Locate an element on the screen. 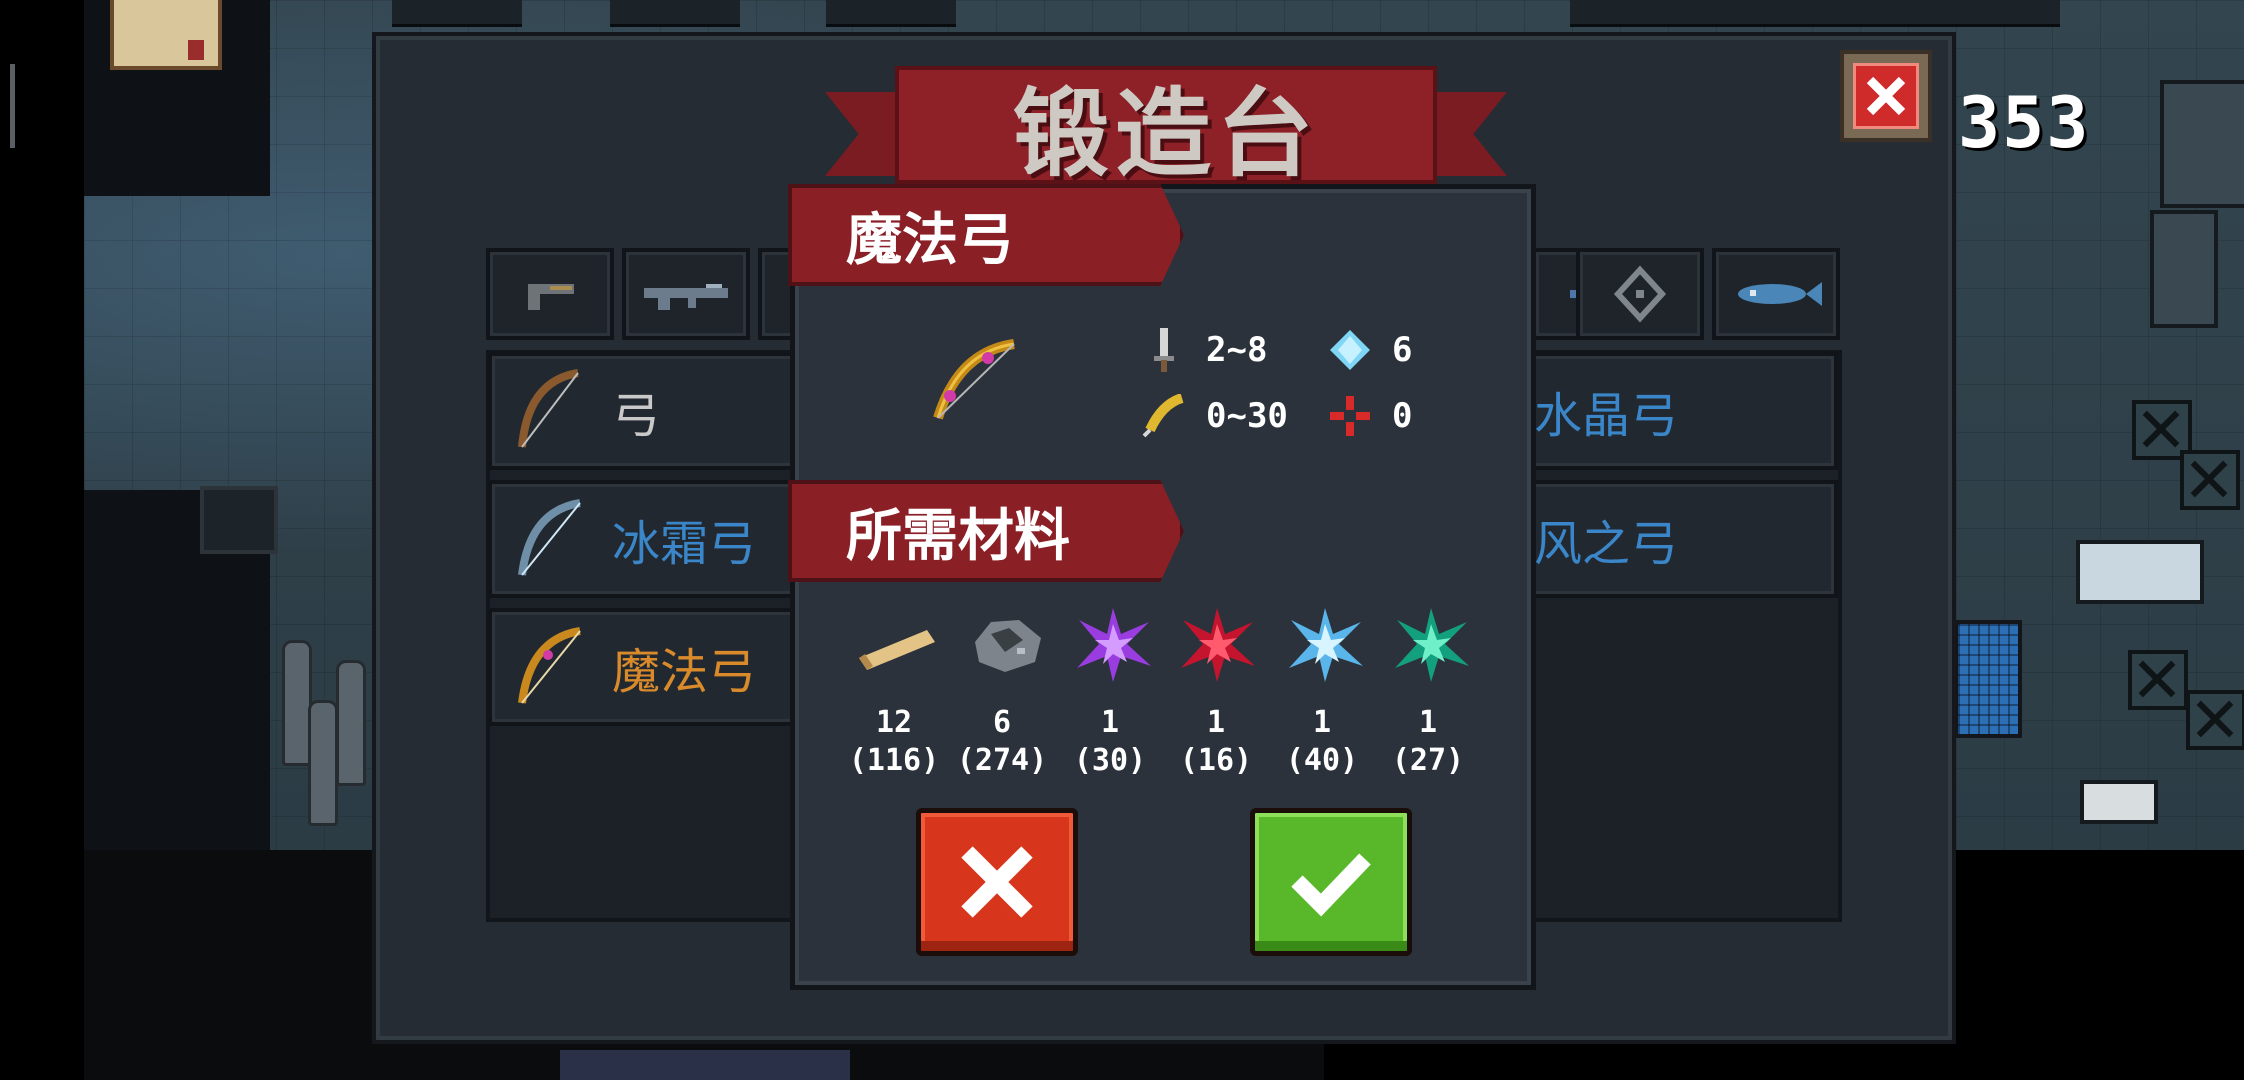 This screenshot has width=2244, height=1080. floor-tile is located at coordinates (705, 1065).